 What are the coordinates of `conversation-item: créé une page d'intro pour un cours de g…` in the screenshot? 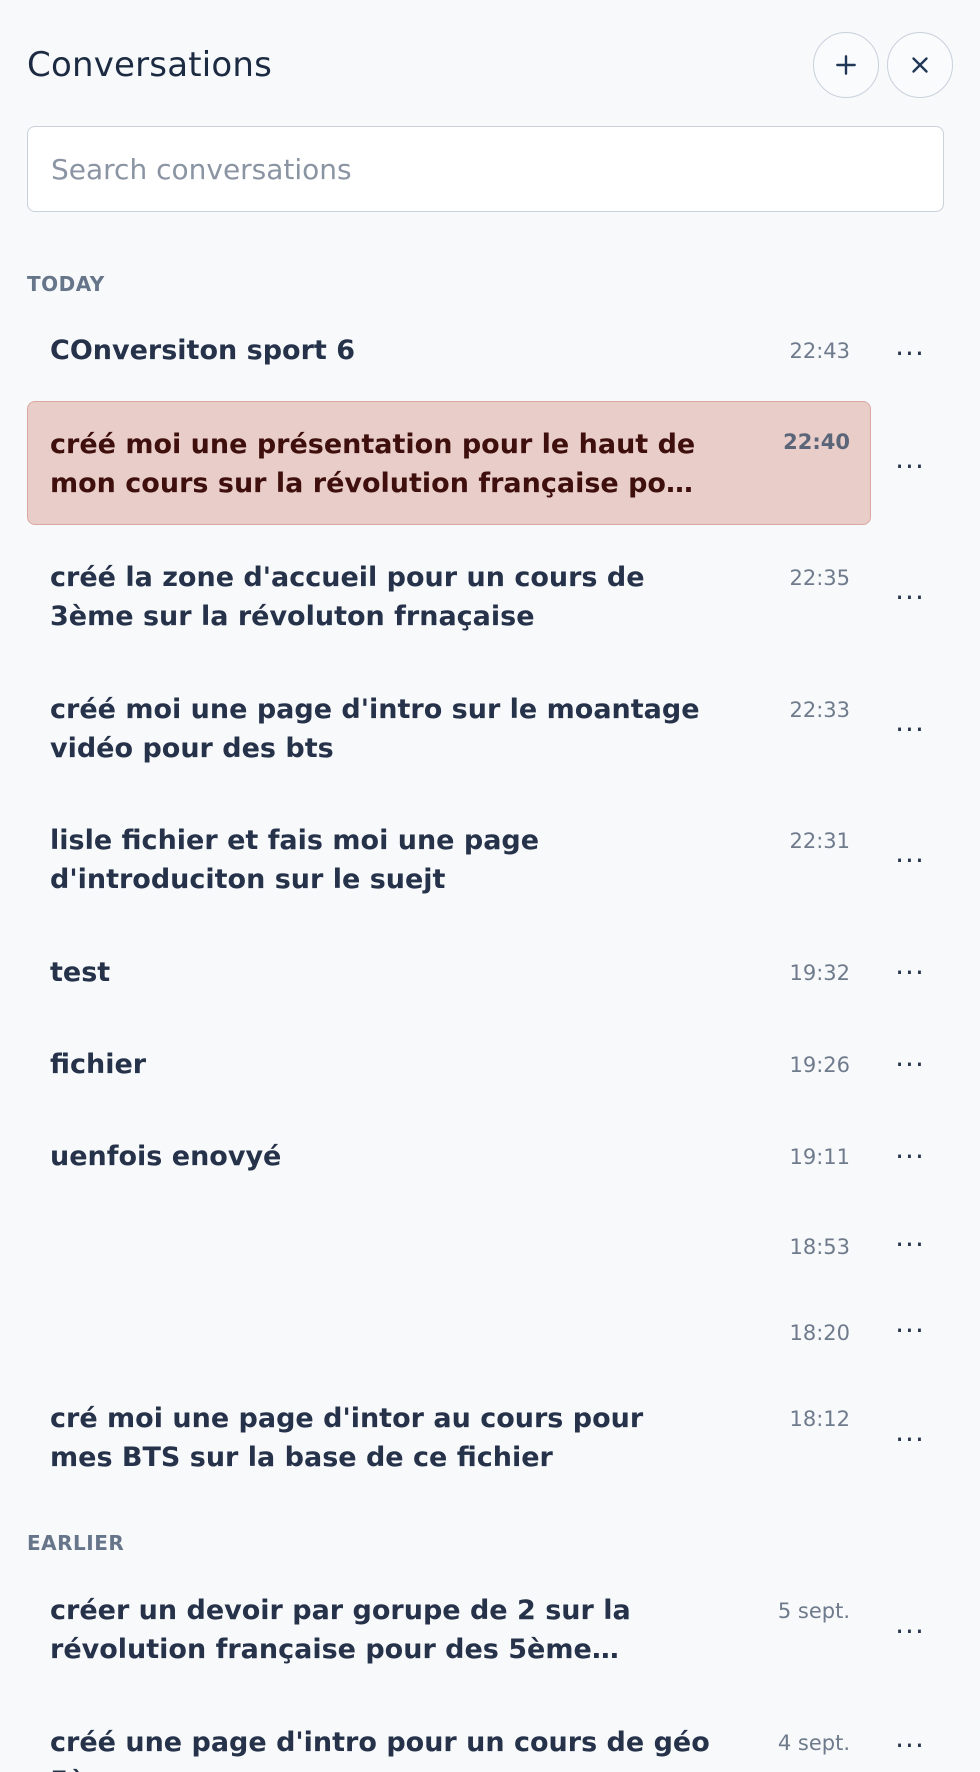 It's located at (449, 1747).